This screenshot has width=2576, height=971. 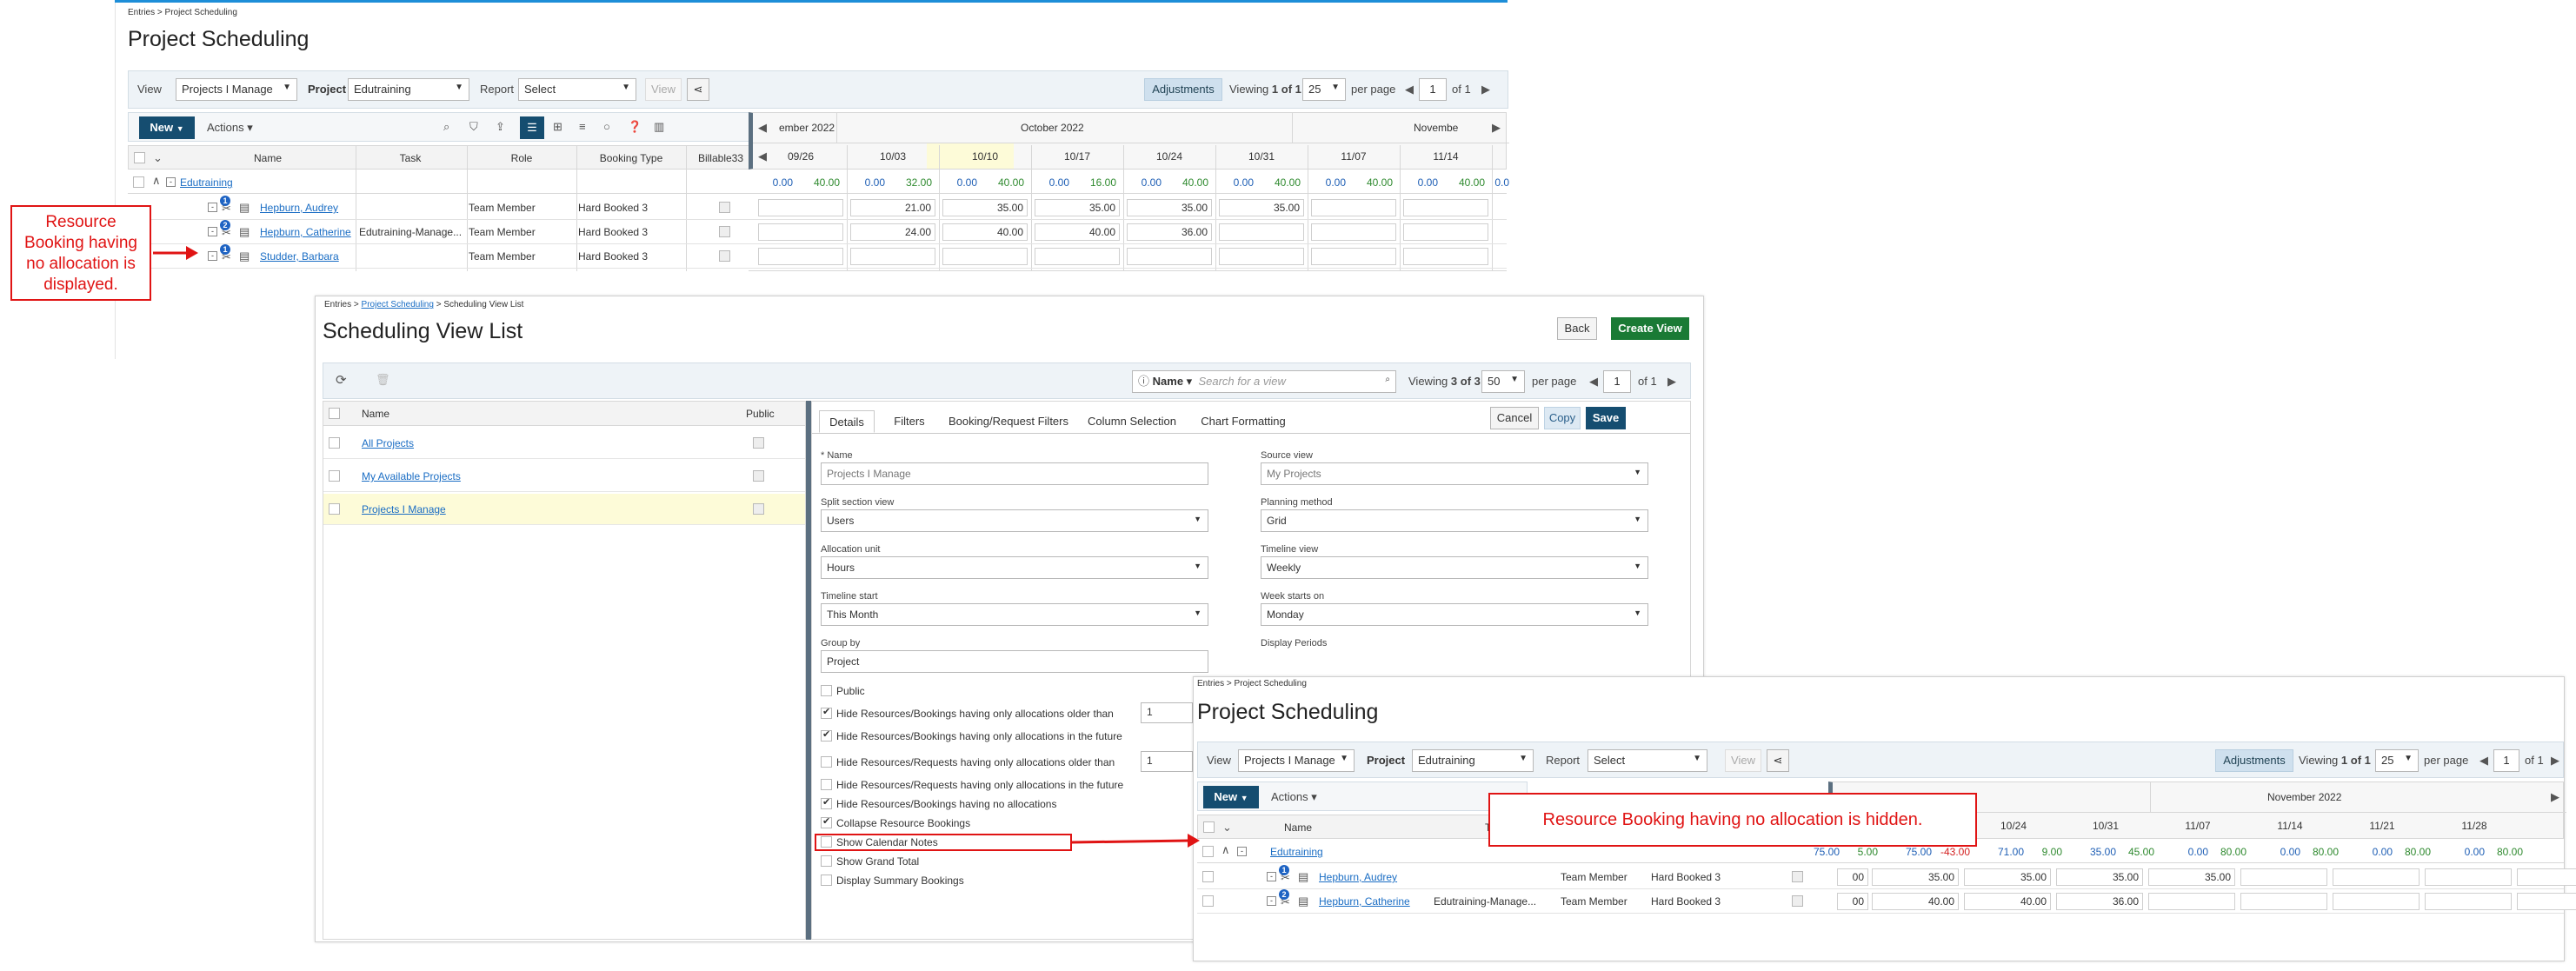 I want to click on list-item: All Projects, so click(x=564, y=443).